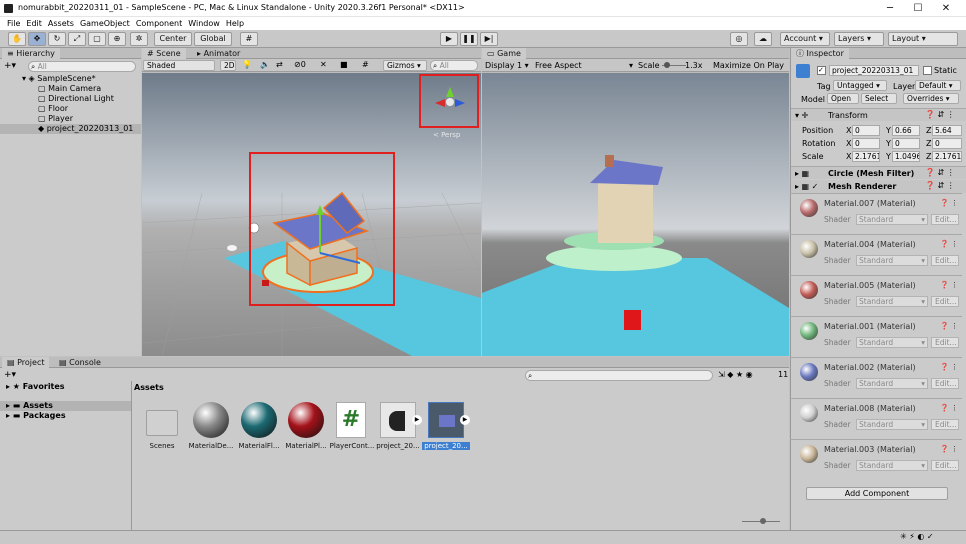 The image size is (966, 544). I want to click on menu-edit: Edit, so click(34, 23).